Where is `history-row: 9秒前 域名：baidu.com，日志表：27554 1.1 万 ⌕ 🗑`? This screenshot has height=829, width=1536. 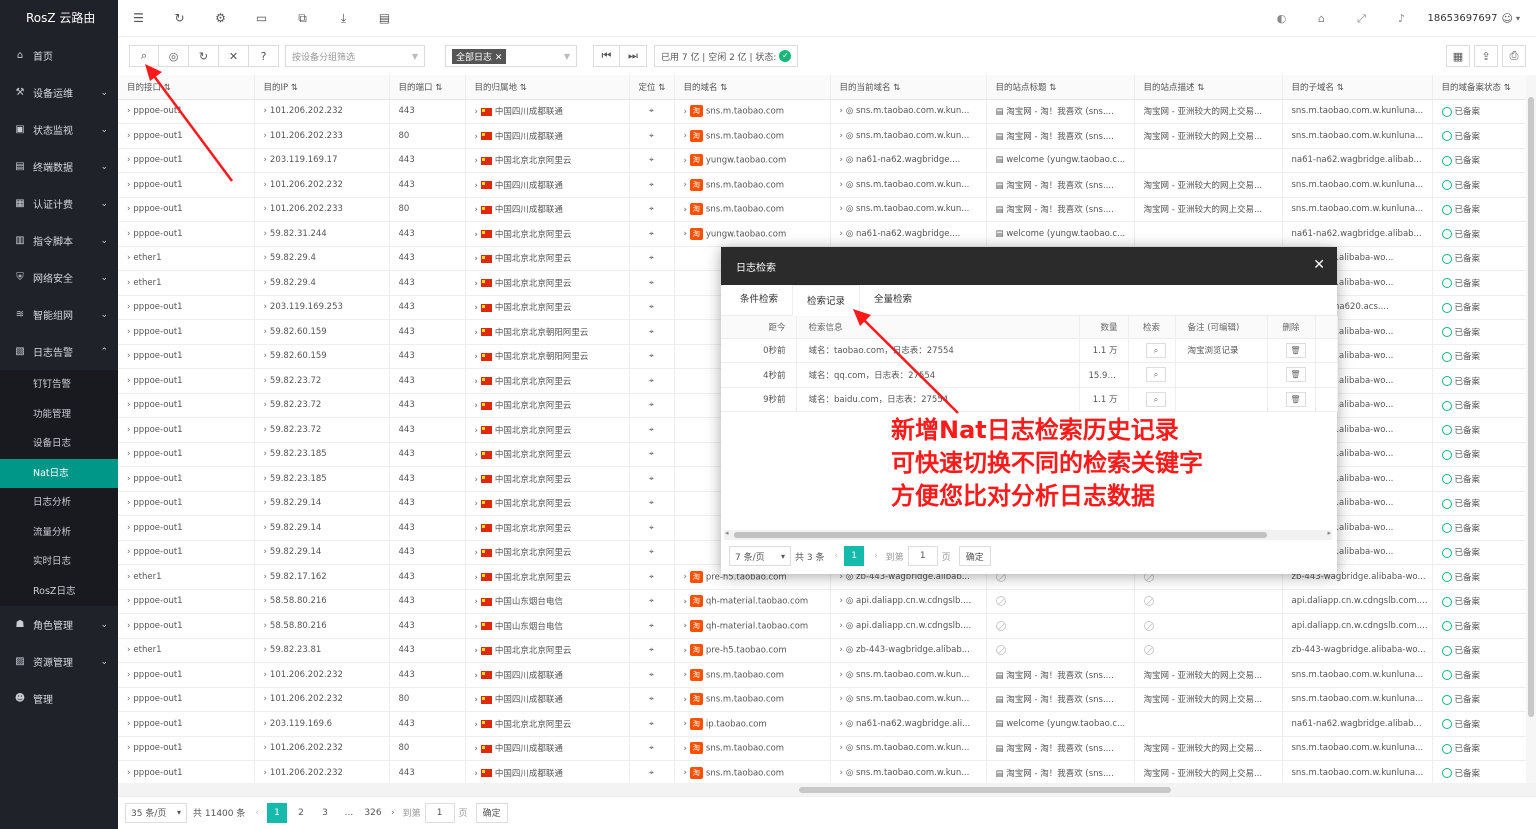 history-row: 9秒前 域名：baidu.com，日志表：27554 1.1 万 ⌕ 🗑 is located at coordinates (1029, 399).